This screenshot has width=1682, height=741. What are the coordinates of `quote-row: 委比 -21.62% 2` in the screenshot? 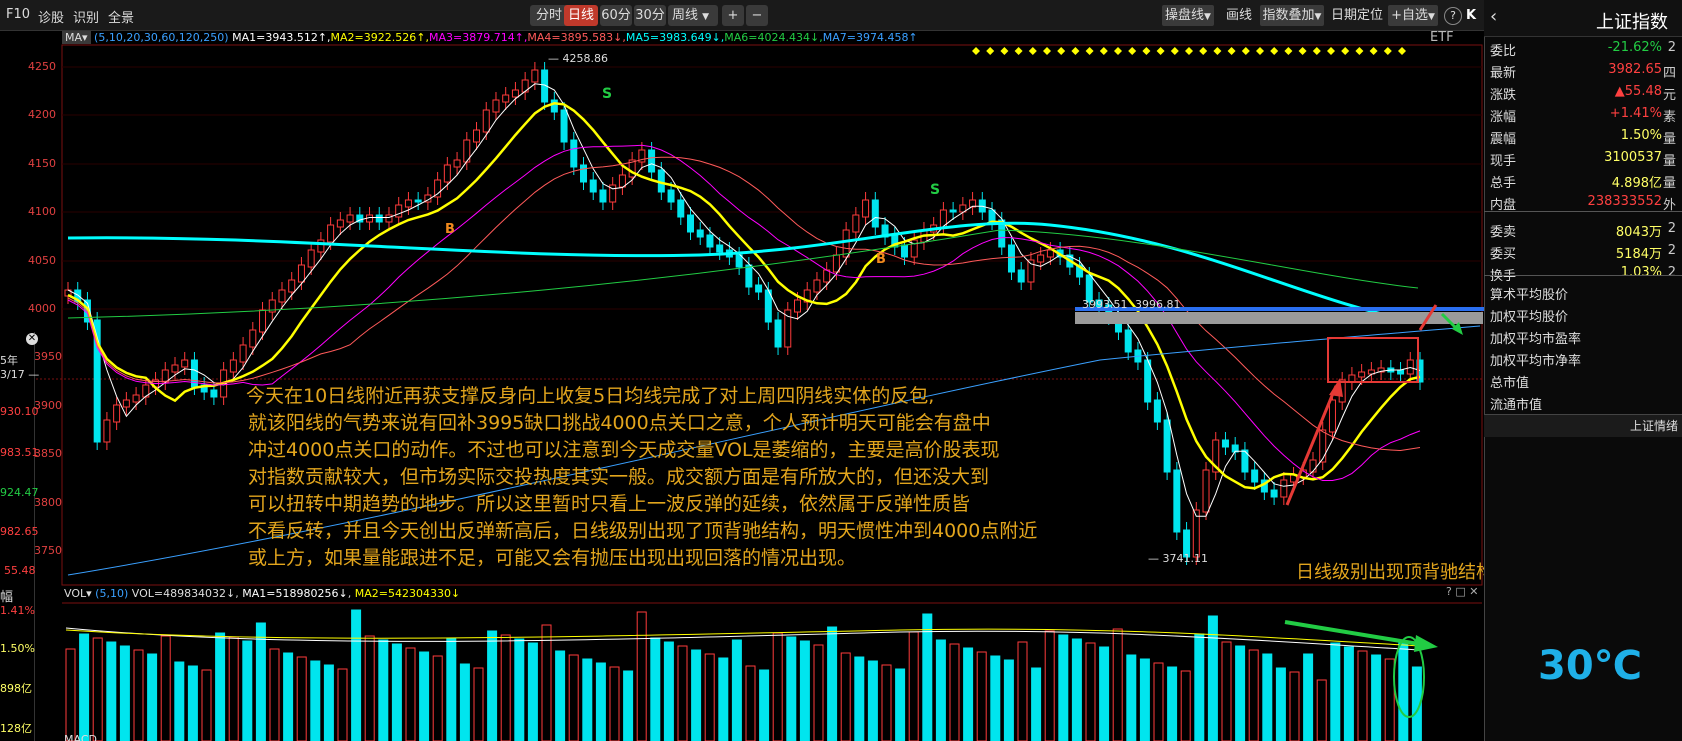 It's located at (1583, 48).